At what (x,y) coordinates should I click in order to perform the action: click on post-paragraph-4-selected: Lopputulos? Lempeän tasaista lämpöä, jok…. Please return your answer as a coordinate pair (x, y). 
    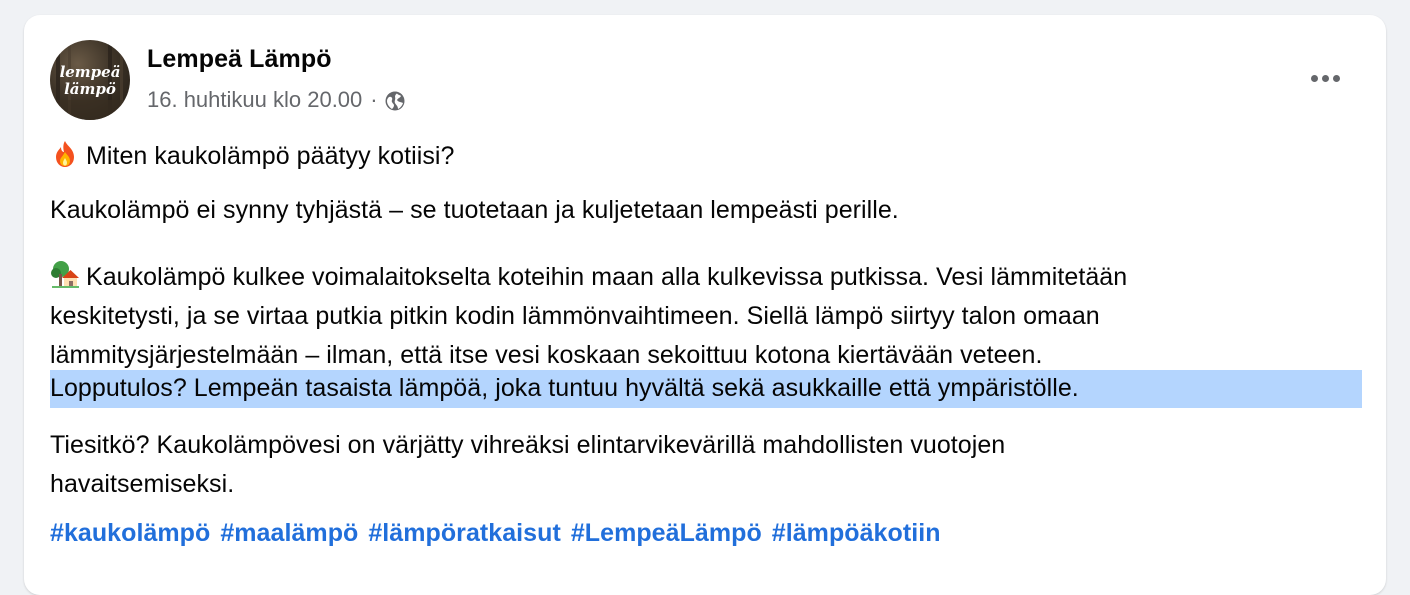
    Looking at the image, I should click on (710, 388).